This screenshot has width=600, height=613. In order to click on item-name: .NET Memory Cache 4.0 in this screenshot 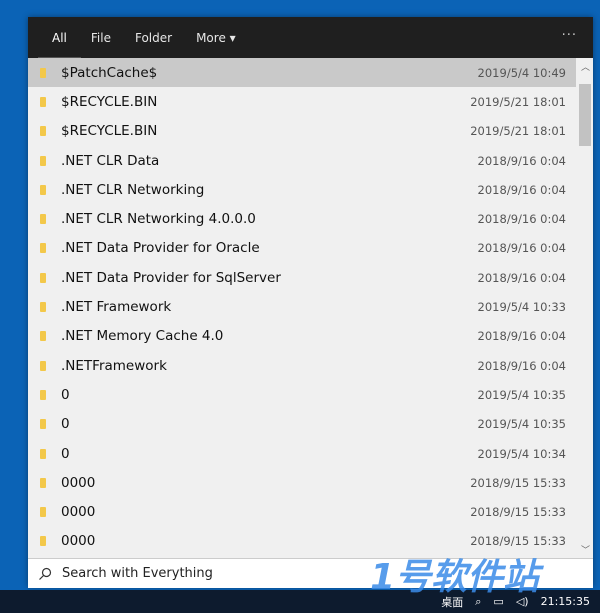, I will do `click(142, 336)`.